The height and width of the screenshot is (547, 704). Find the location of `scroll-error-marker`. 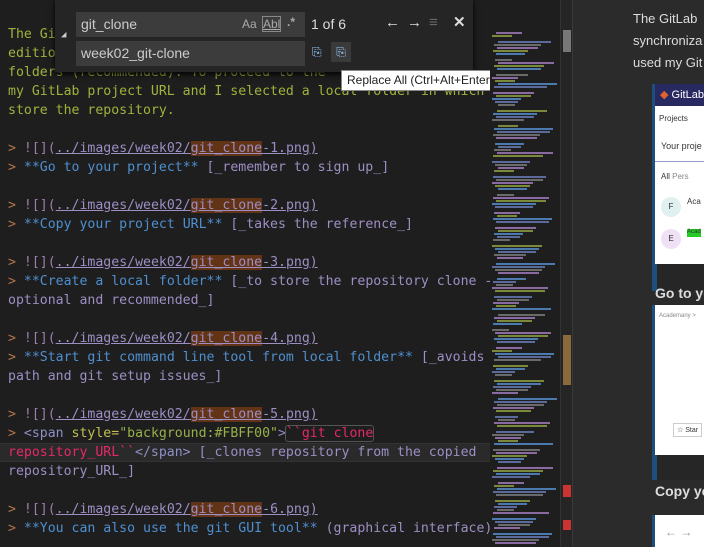

scroll-error-marker is located at coordinates (567, 491).